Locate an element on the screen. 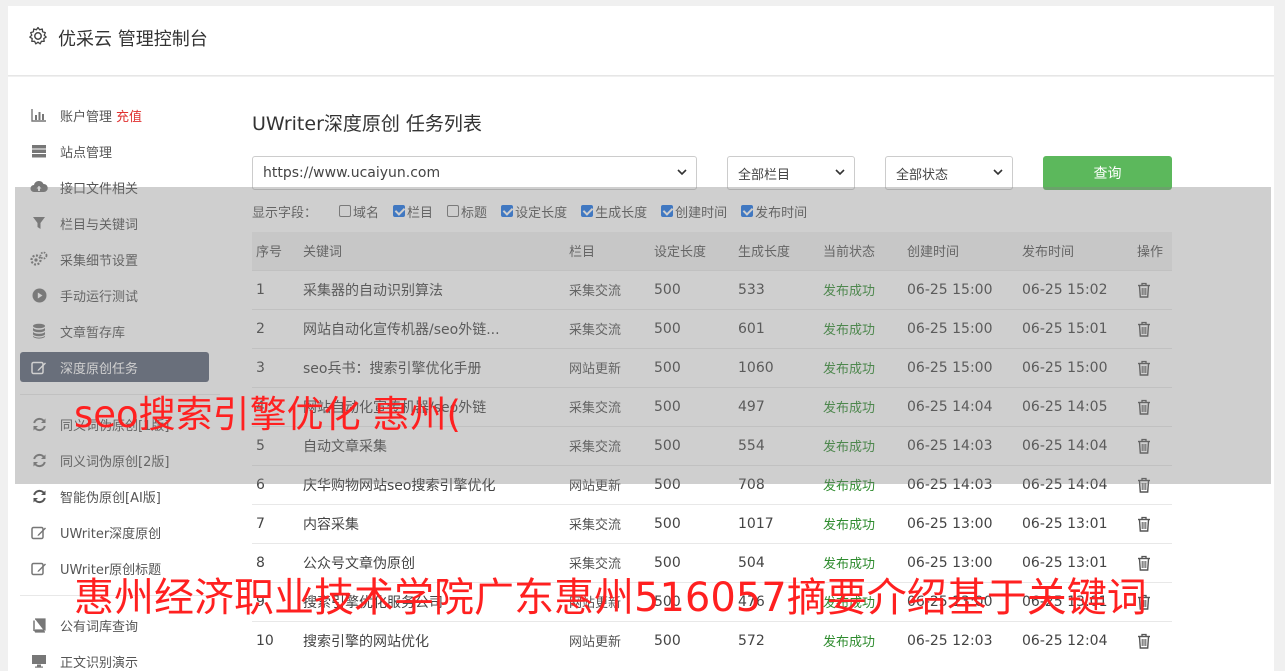 The image size is (1285, 671). sidebar-item-smart-ai: 智能伪原创[AI版] is located at coordinates (114, 496).